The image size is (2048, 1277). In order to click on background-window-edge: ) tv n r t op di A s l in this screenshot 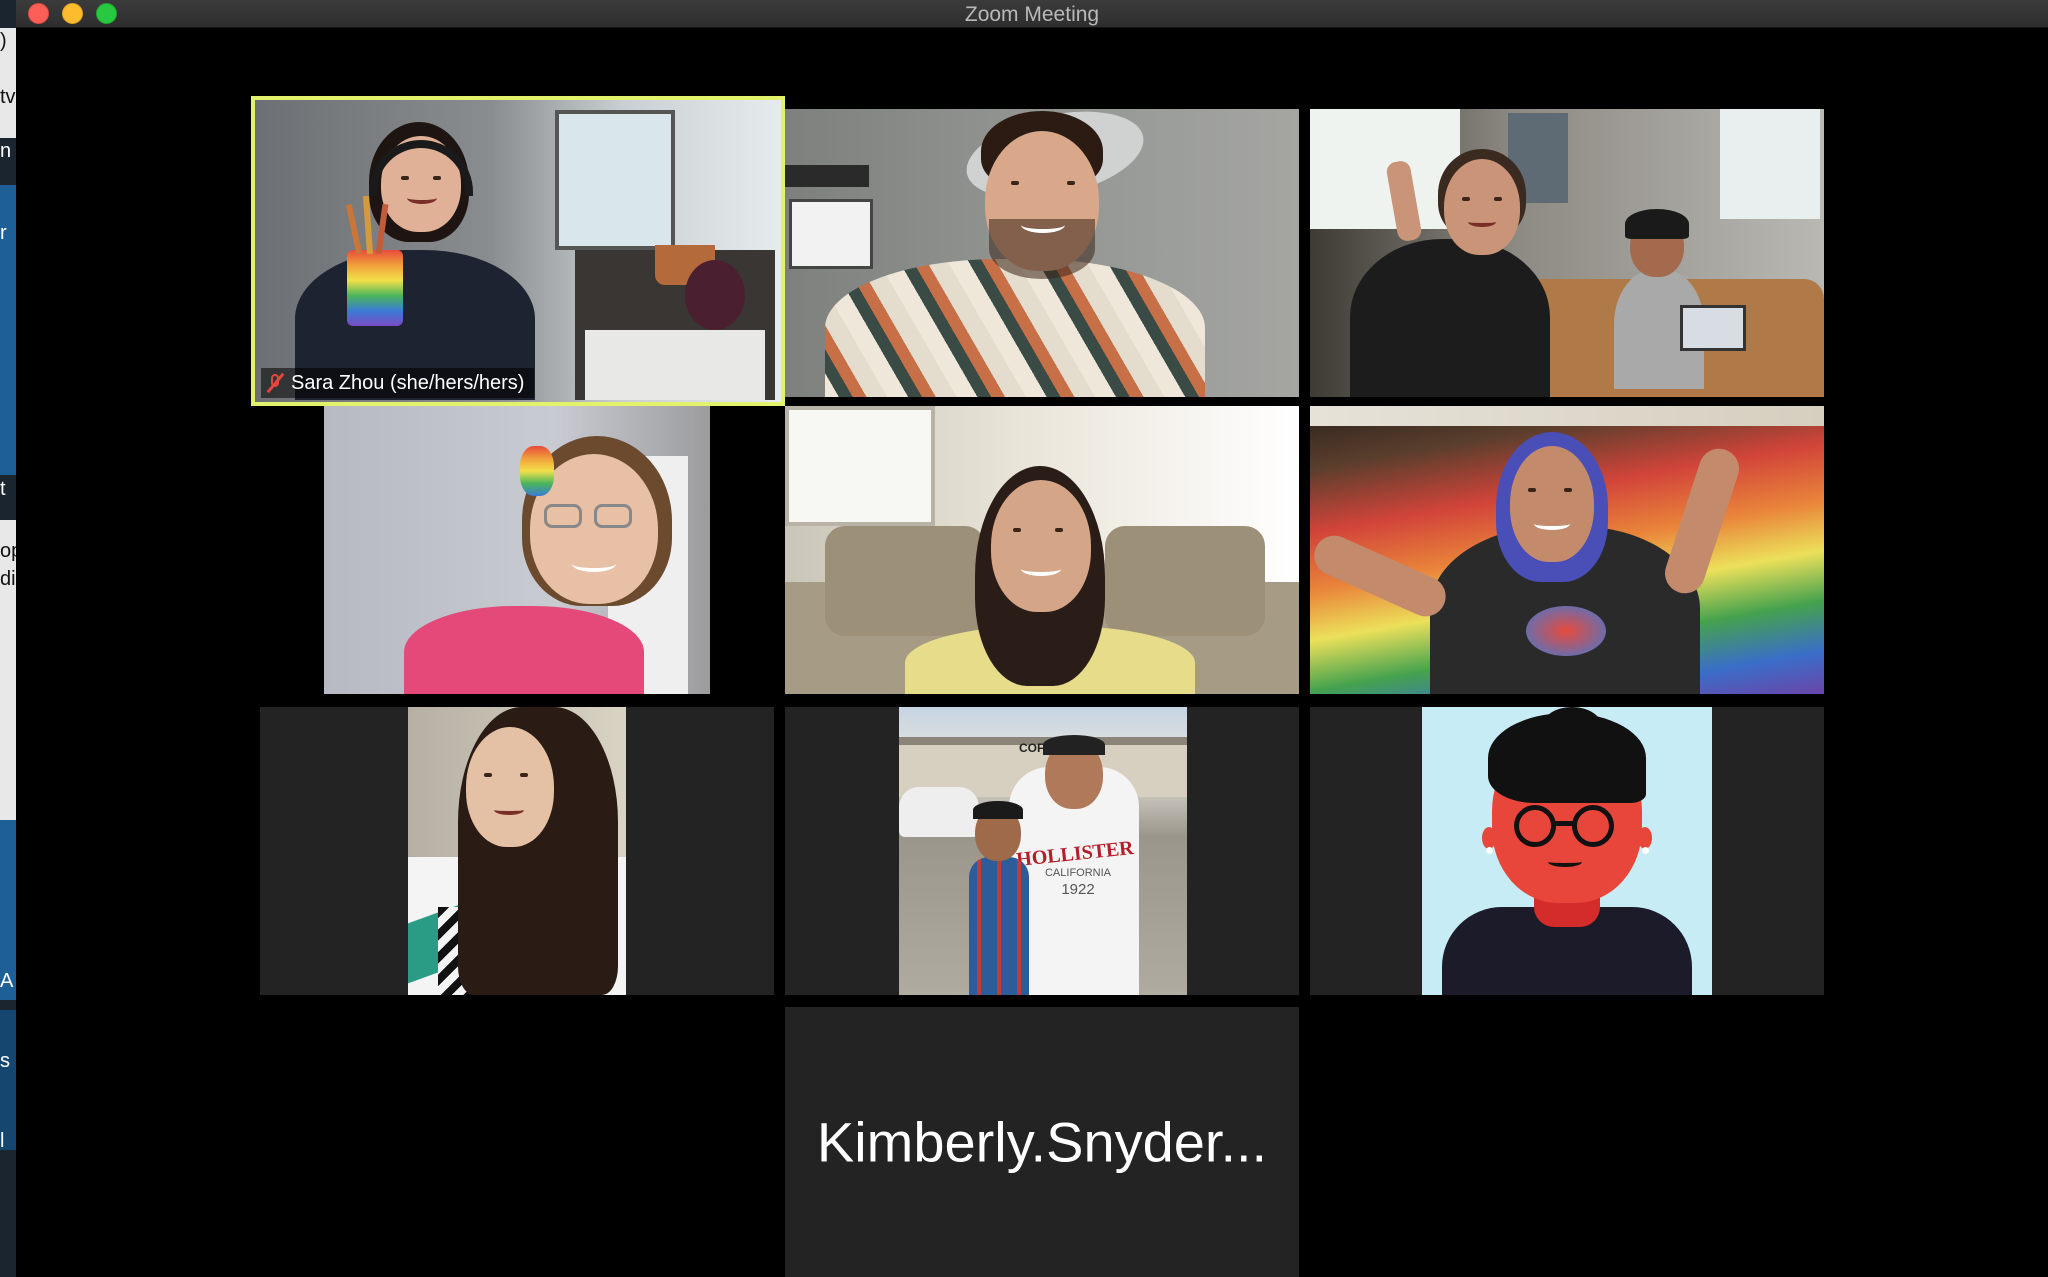, I will do `click(8, 638)`.